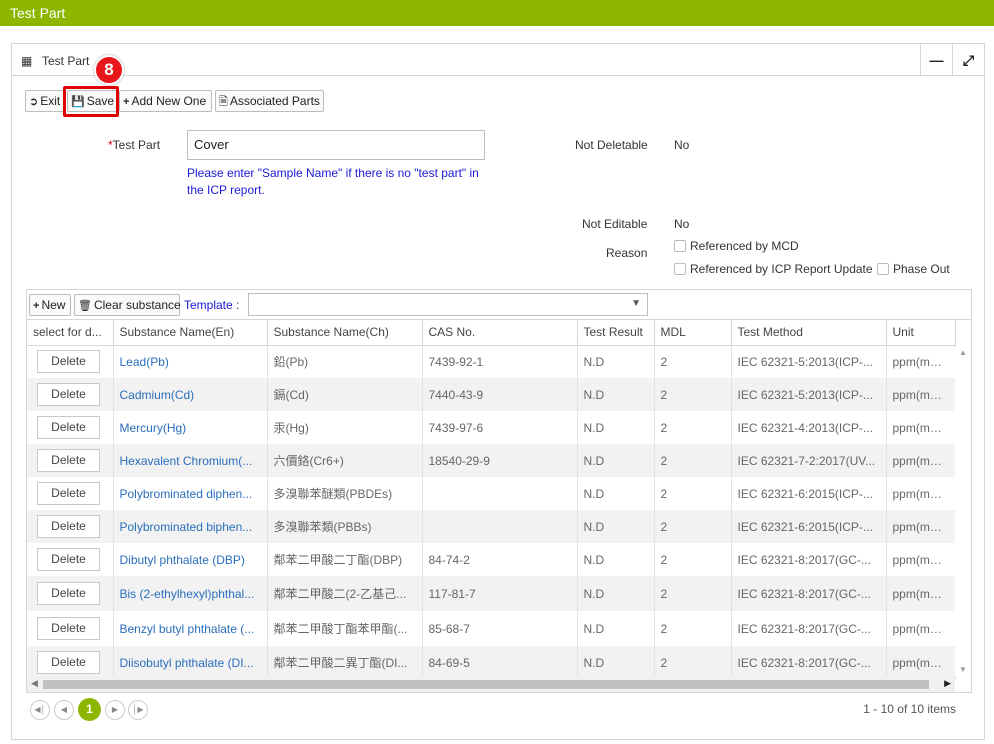 The height and width of the screenshot is (744, 994). Describe the element at coordinates (963, 352) in the screenshot. I see `scroll-up-icon: ▲` at that location.